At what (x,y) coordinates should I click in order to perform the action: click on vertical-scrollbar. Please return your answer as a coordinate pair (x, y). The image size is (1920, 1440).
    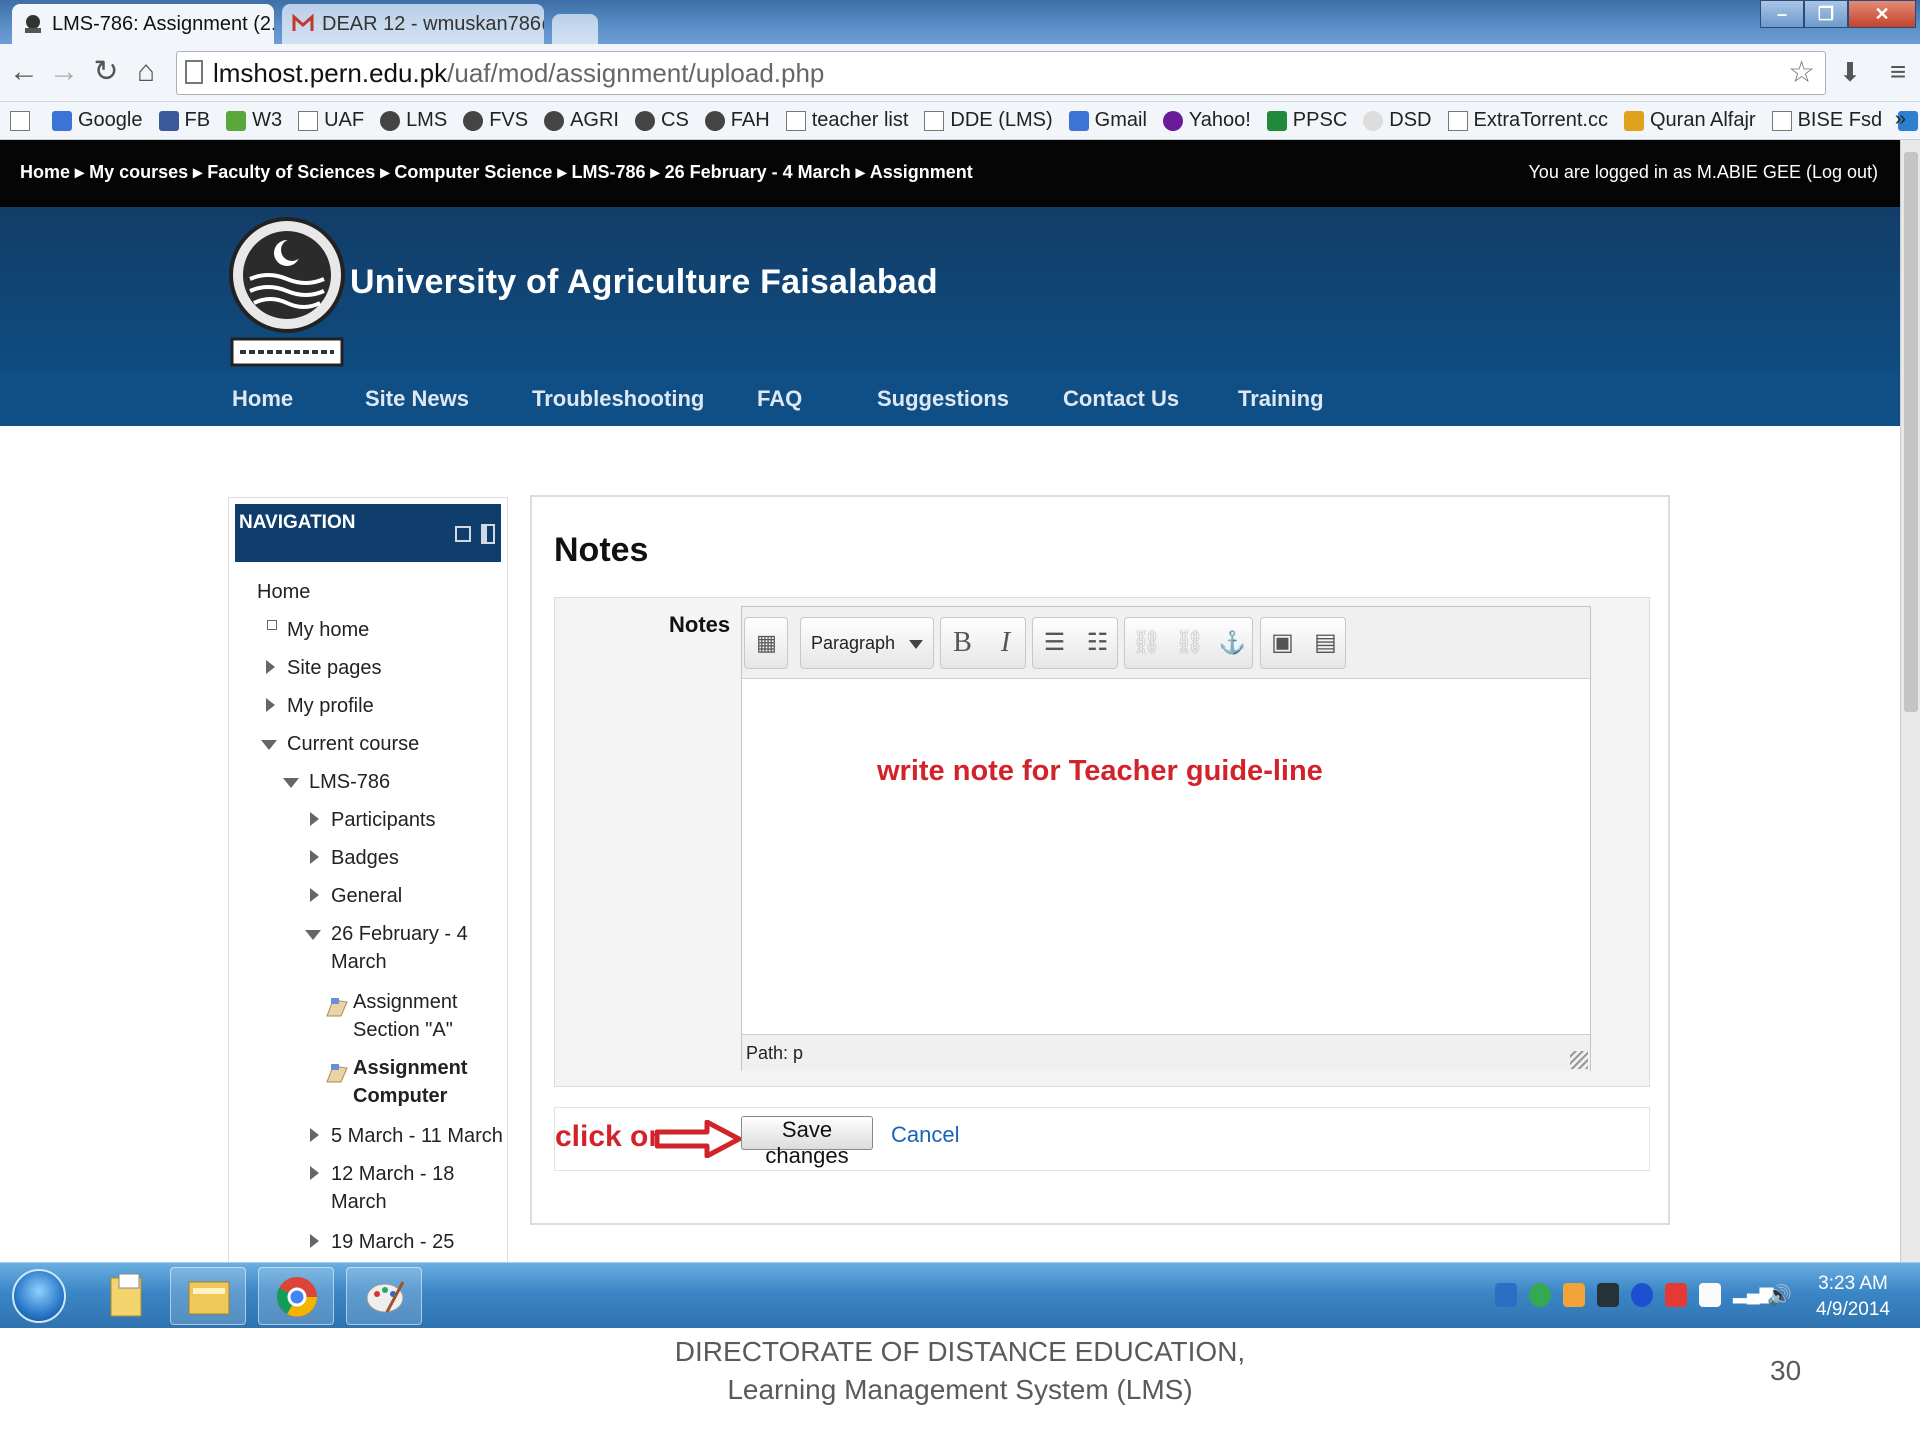
    Looking at the image, I should click on (1910, 734).